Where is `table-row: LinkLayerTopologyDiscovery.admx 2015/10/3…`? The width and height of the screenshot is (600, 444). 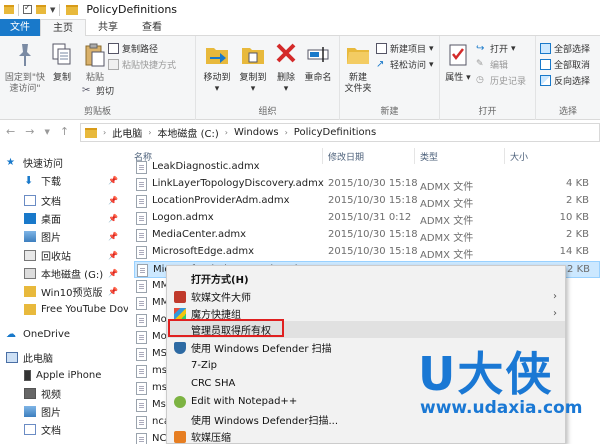 table-row: LinkLayerTopologyDiscovery.admx 2015/10/3… is located at coordinates (367, 184).